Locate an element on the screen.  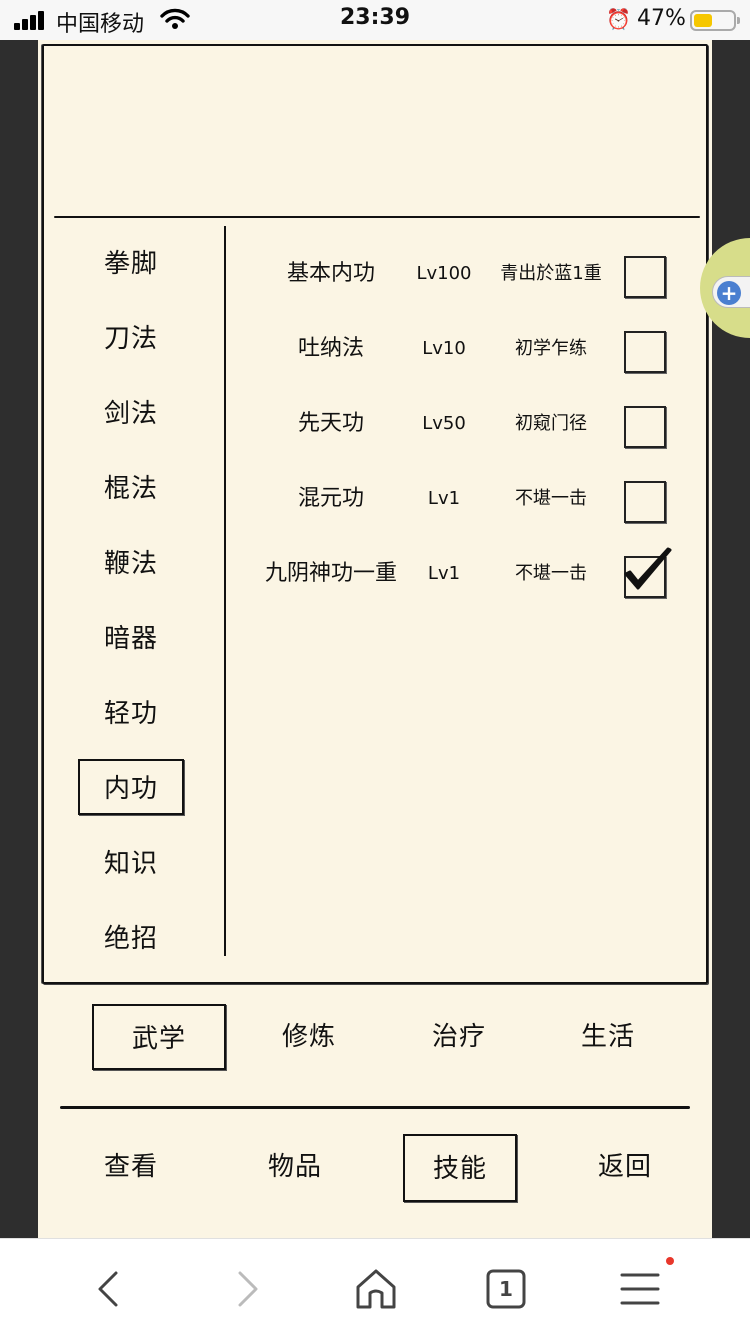
category-item-neigong: 内功 is located at coordinates (131, 787).